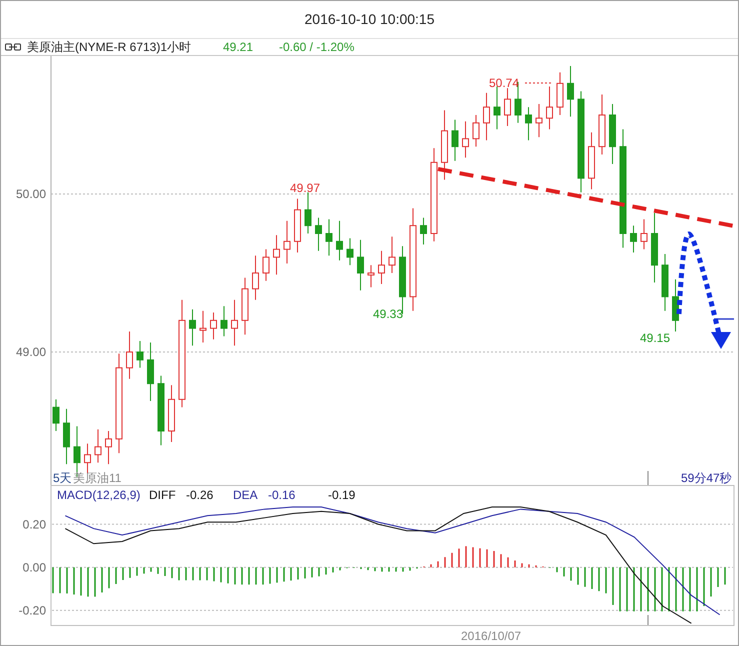  Describe the element at coordinates (162, 495) in the screenshot. I see `diff-label: DIFF` at that location.